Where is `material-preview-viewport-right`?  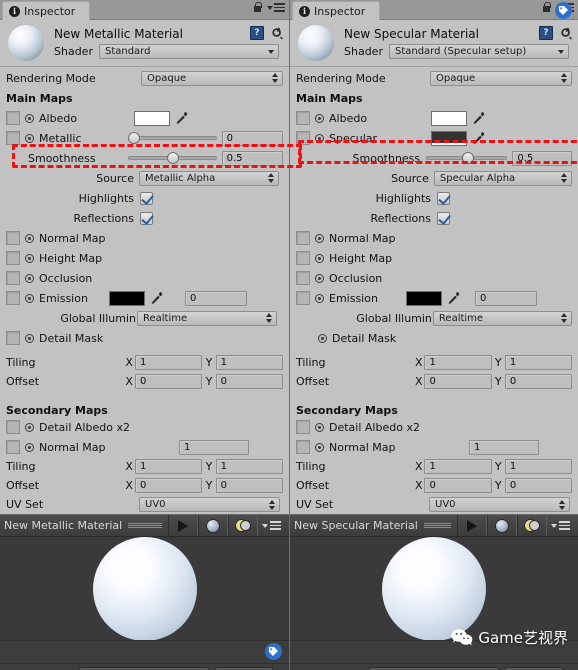
material-preview-viewport-right is located at coordinates (434, 588).